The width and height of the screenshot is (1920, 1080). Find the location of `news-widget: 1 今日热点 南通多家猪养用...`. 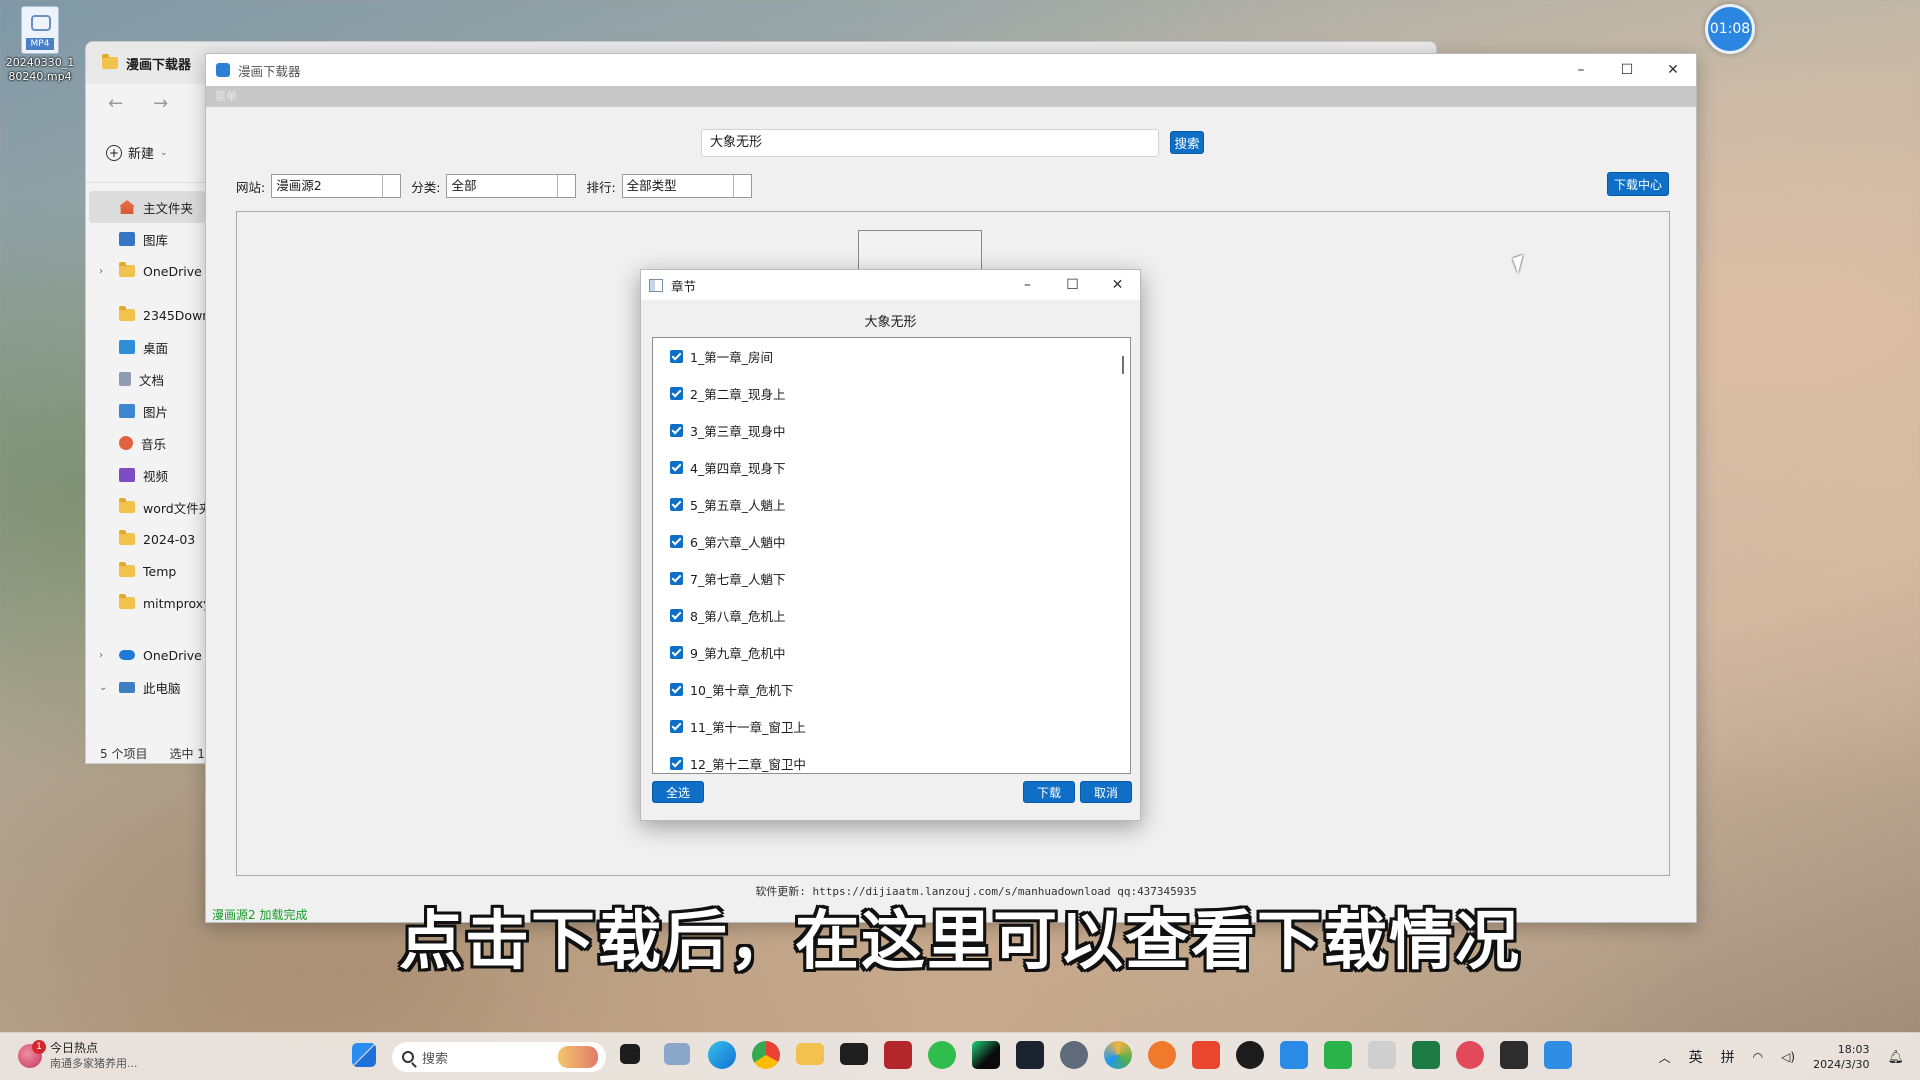

news-widget: 1 今日热点 南通多家猪养用... is located at coordinates (78, 1055).